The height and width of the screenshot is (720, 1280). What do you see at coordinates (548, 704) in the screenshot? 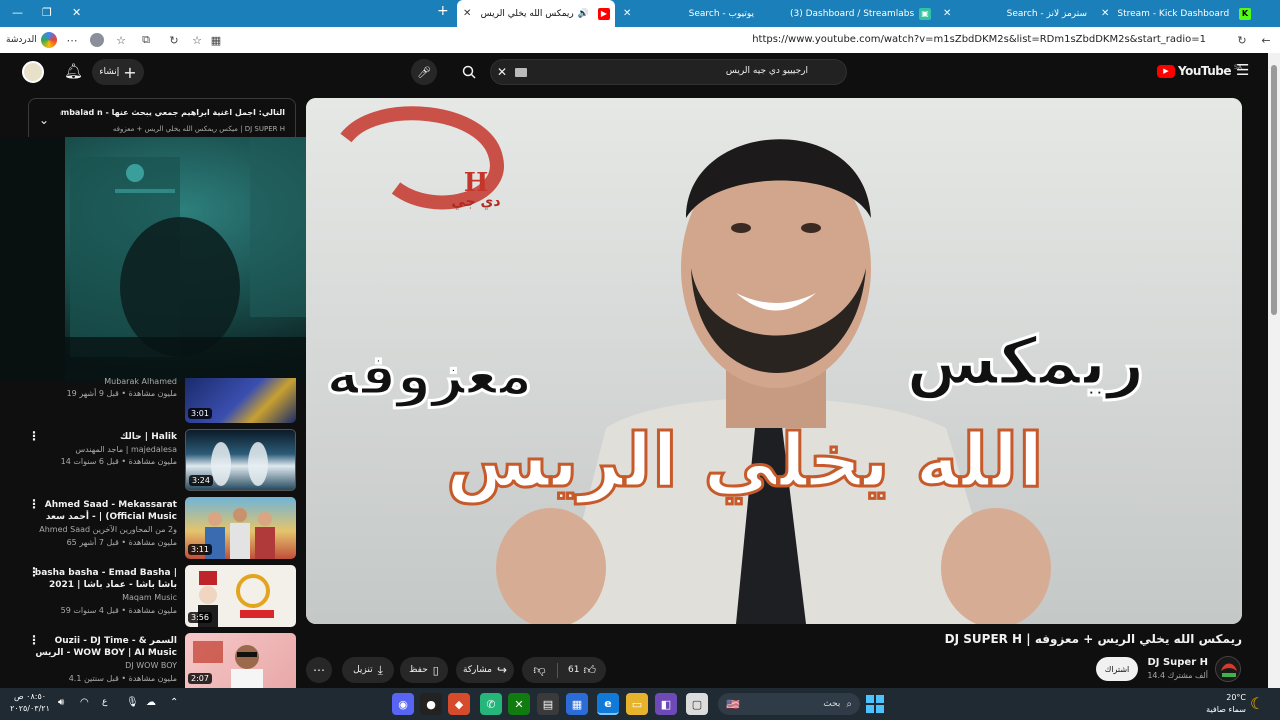
I see `calculator-icon: ▤` at bounding box center [548, 704].